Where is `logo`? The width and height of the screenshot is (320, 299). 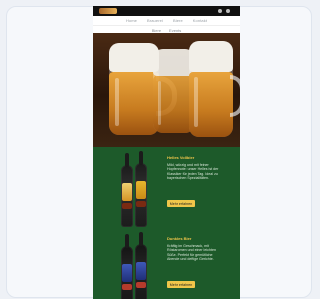
logo is located at coordinates (108, 11).